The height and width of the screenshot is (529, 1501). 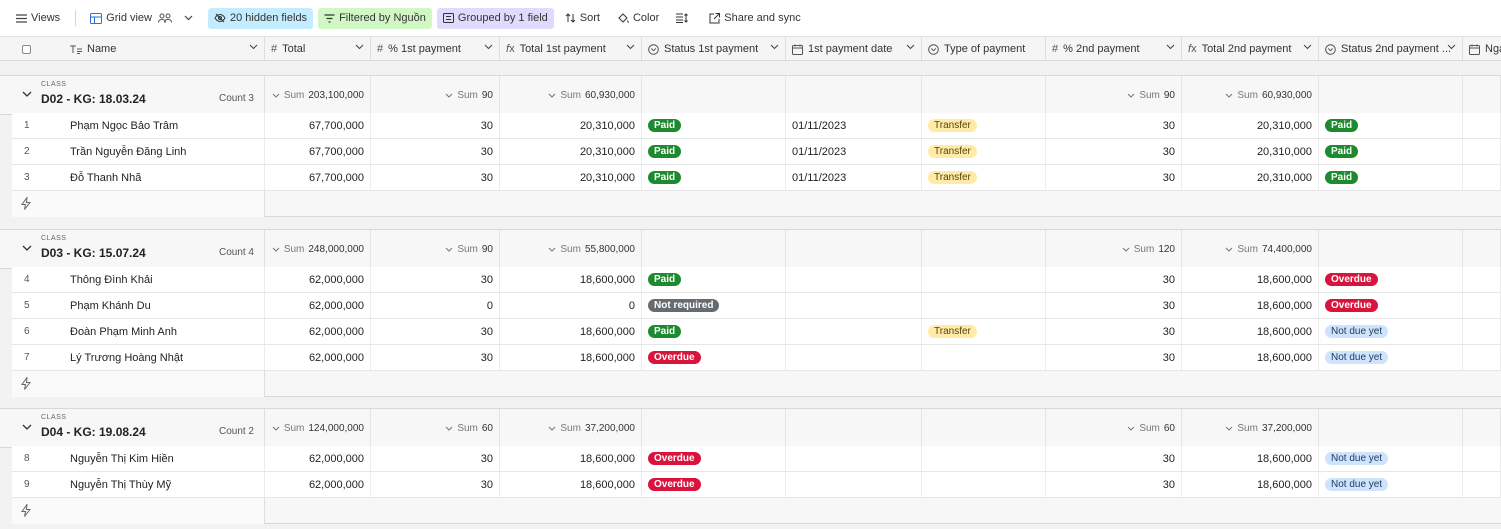 I want to click on group-summary-total1: Sum 60,930,000, so click(x=571, y=95).